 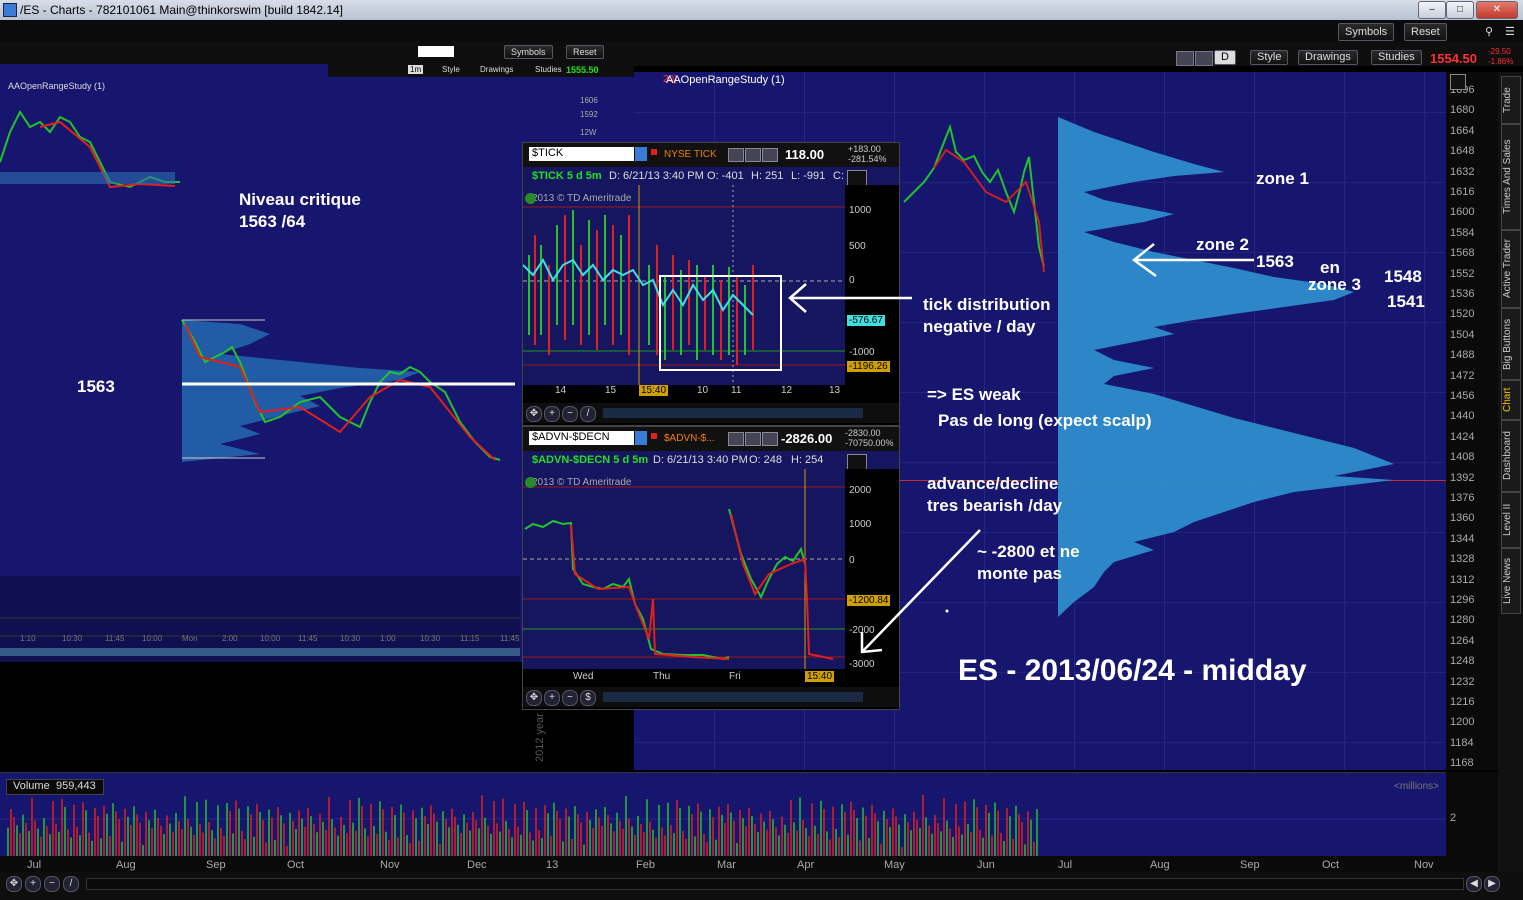 I want to click on price-tick: 1648, so click(x=1462, y=151).